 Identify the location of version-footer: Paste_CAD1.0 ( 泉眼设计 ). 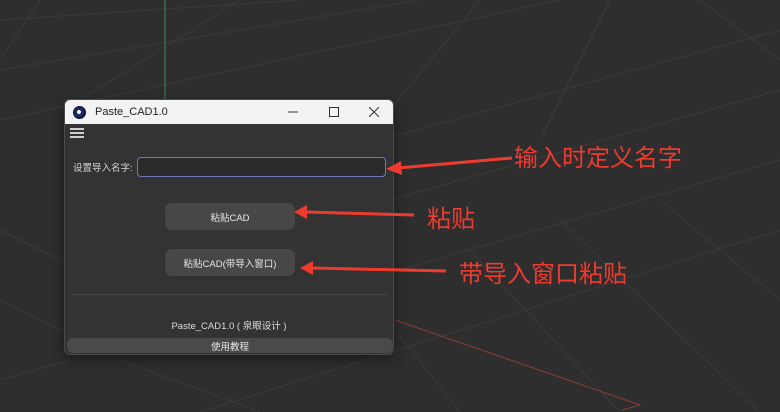
(229, 326).